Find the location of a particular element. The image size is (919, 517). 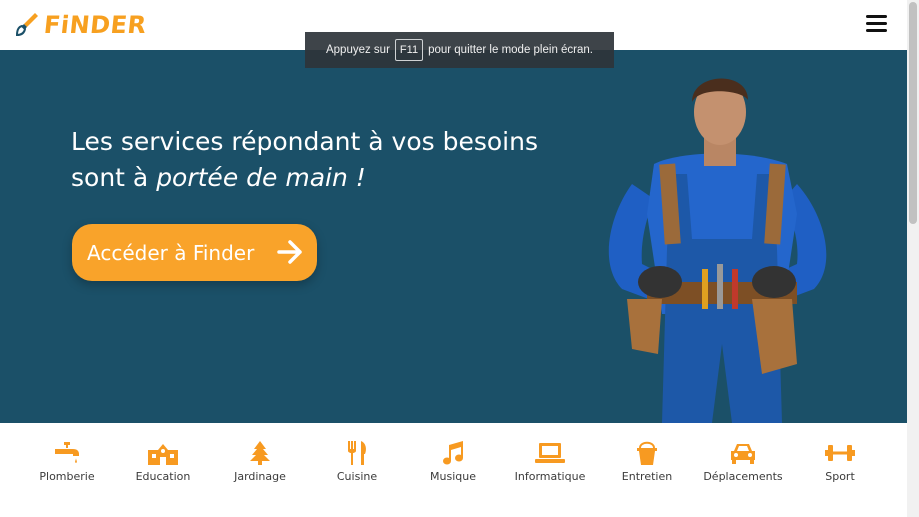

category-label: Education is located at coordinates (163, 476).